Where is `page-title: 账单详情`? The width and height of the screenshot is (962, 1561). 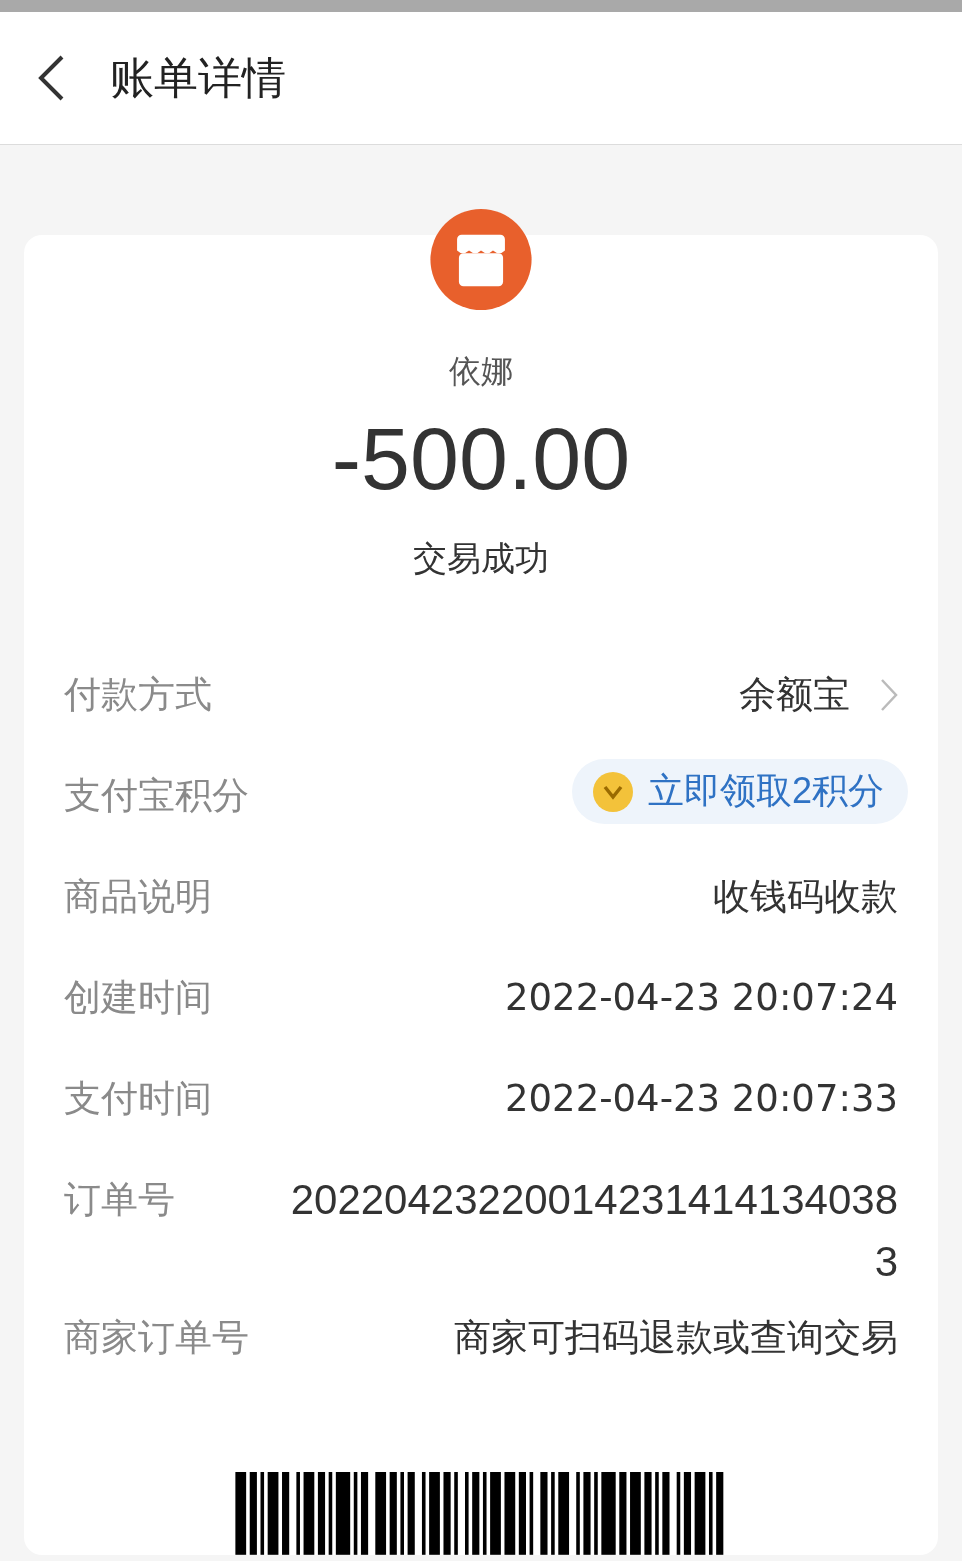 page-title: 账单详情 is located at coordinates (198, 77).